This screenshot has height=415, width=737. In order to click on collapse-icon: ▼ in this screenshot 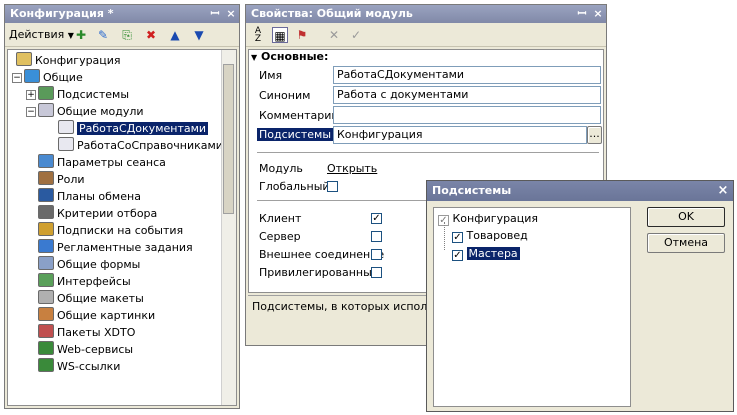, I will do `click(254, 57)`.